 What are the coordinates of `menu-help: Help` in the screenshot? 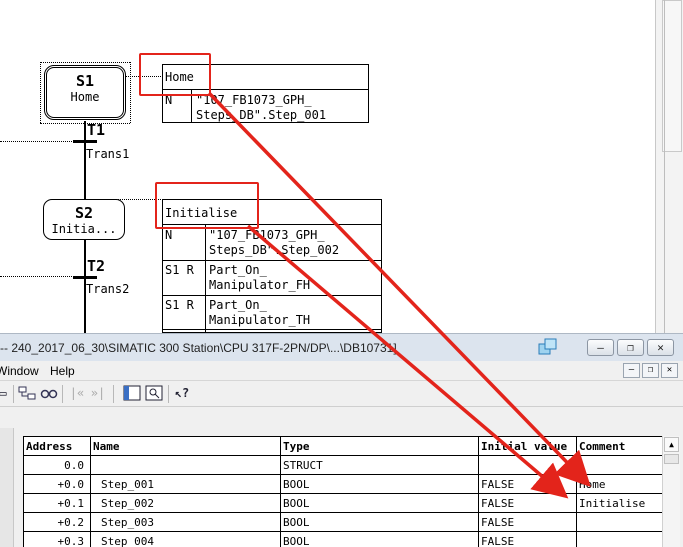 It's located at (62, 371).